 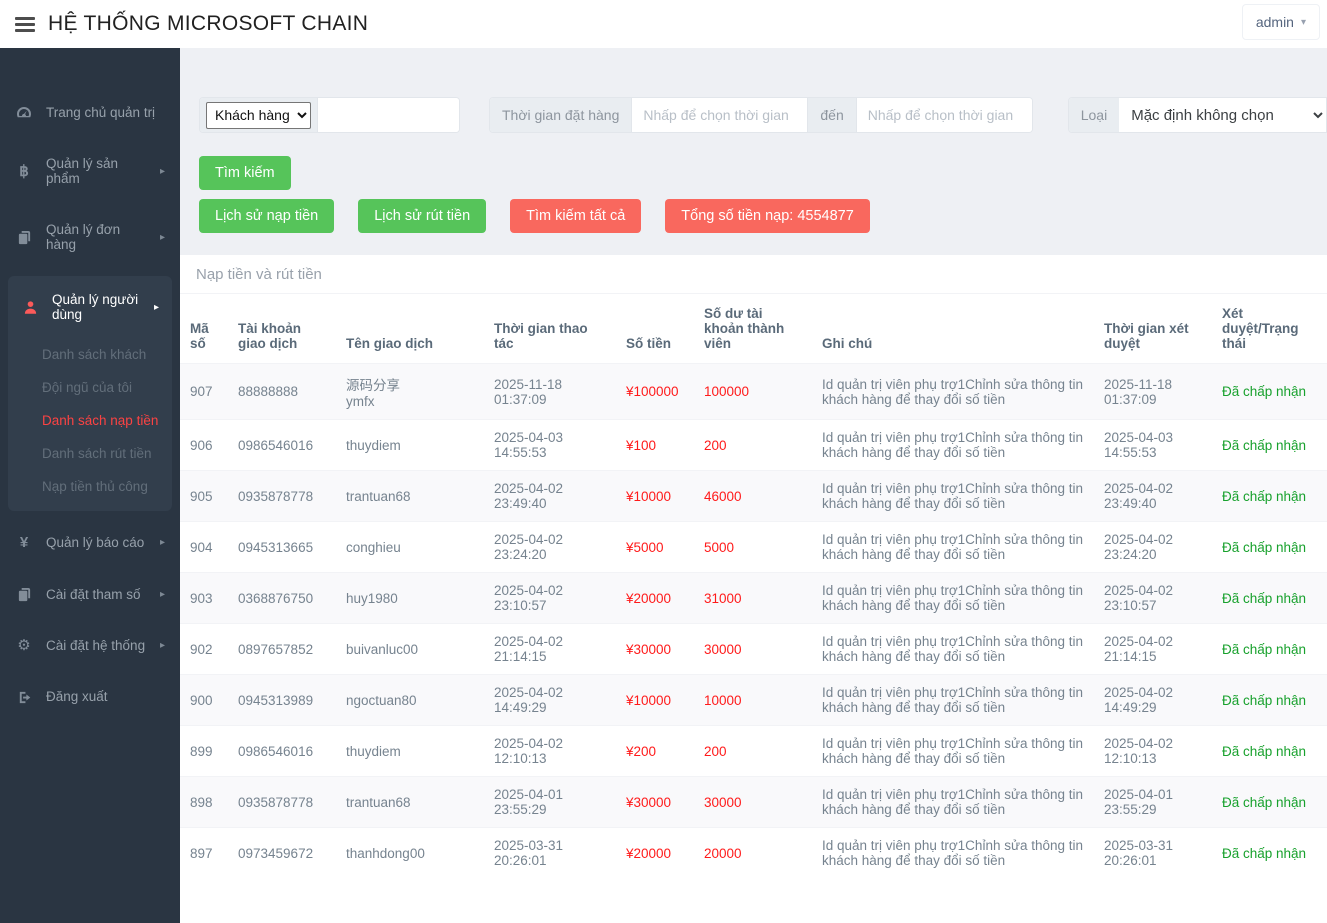 I want to click on sidebar-item: ⚙ Cài đặt hệ thống ▸, so click(x=90, y=645).